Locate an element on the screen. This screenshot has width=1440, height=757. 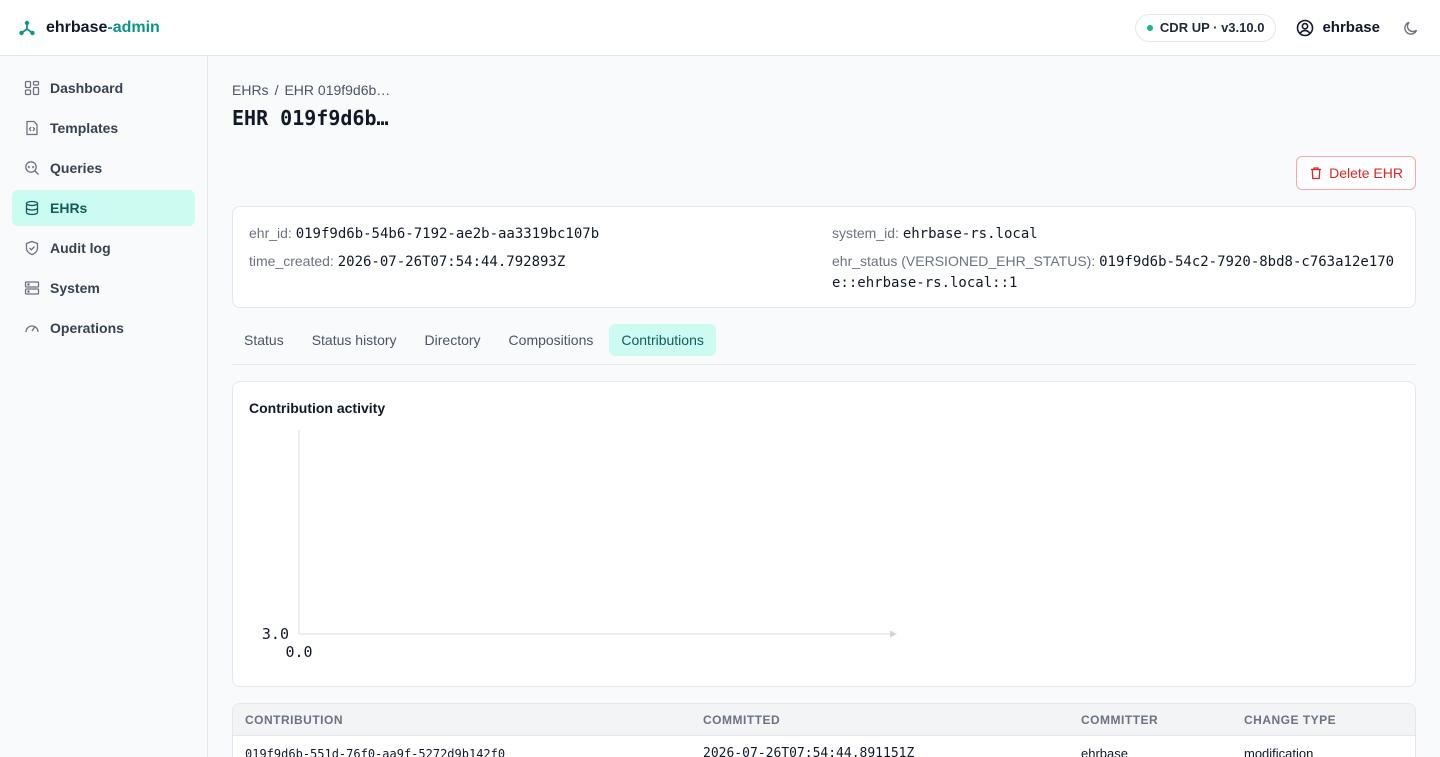
brand-logo: ehrbase-admin is located at coordinates (89, 28).